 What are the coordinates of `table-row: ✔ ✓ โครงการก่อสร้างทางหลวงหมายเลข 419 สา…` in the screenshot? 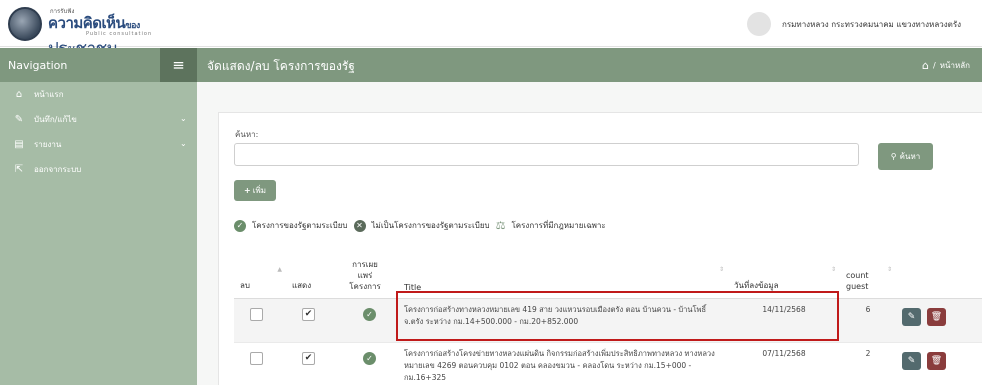 It's located at (608, 320).